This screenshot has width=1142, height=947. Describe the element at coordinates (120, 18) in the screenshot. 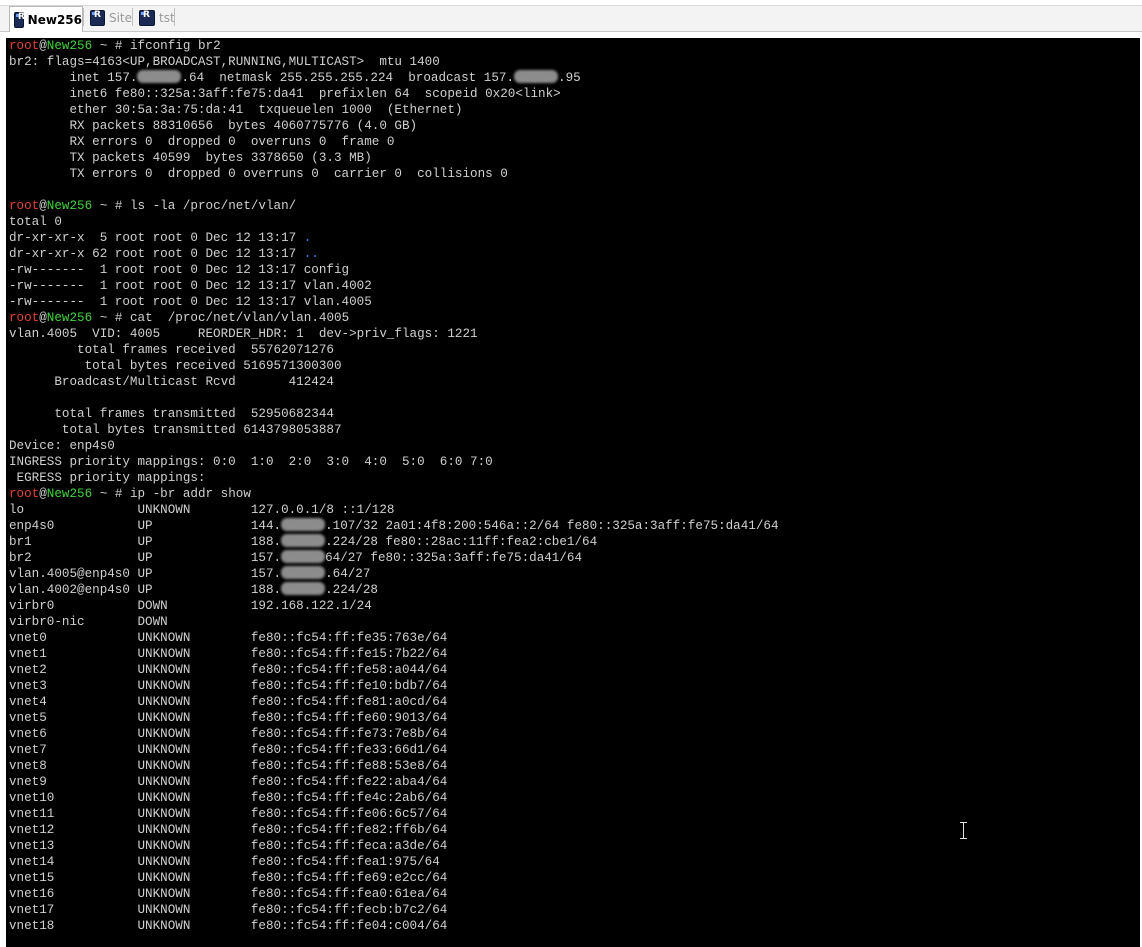

I see `tab-label: Site` at that location.